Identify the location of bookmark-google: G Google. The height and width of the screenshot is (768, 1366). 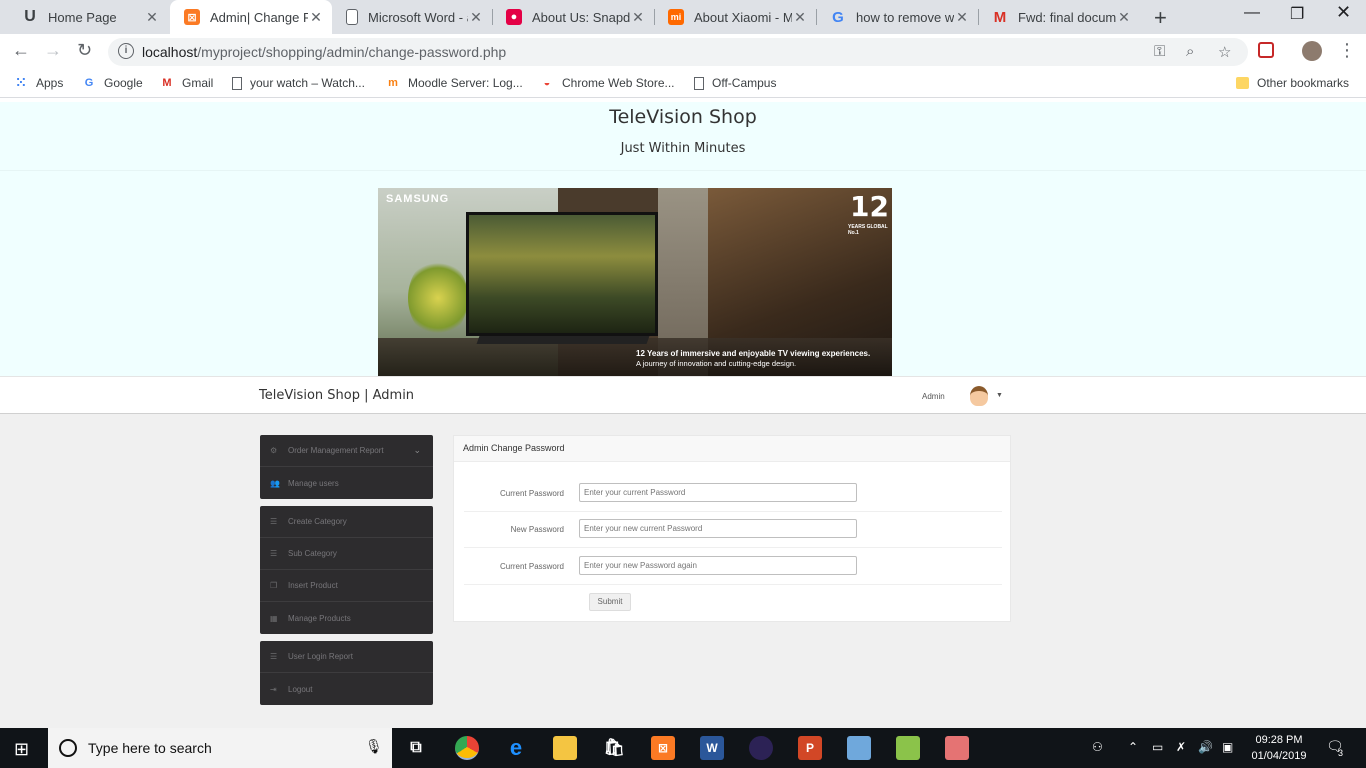
(112, 83).